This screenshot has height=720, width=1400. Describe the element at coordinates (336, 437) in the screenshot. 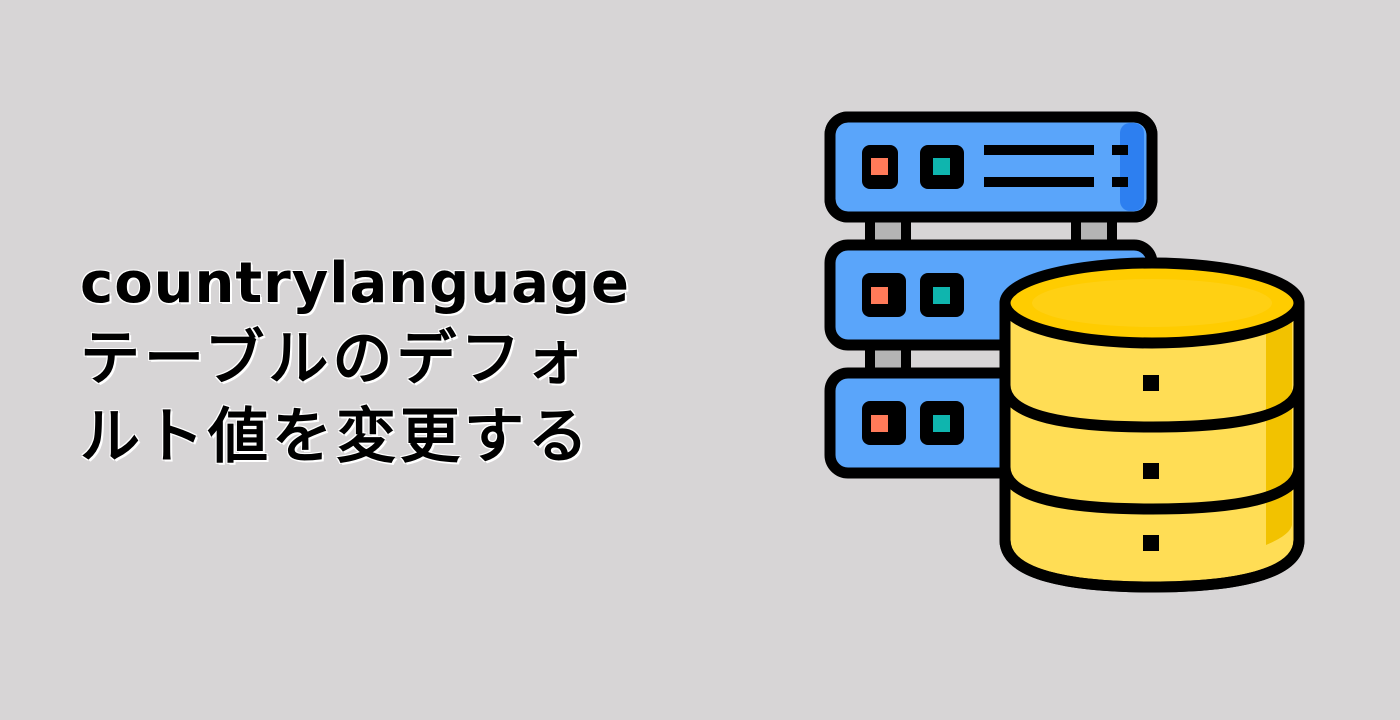

I see `title-line-3: ルト値を変更する` at that location.